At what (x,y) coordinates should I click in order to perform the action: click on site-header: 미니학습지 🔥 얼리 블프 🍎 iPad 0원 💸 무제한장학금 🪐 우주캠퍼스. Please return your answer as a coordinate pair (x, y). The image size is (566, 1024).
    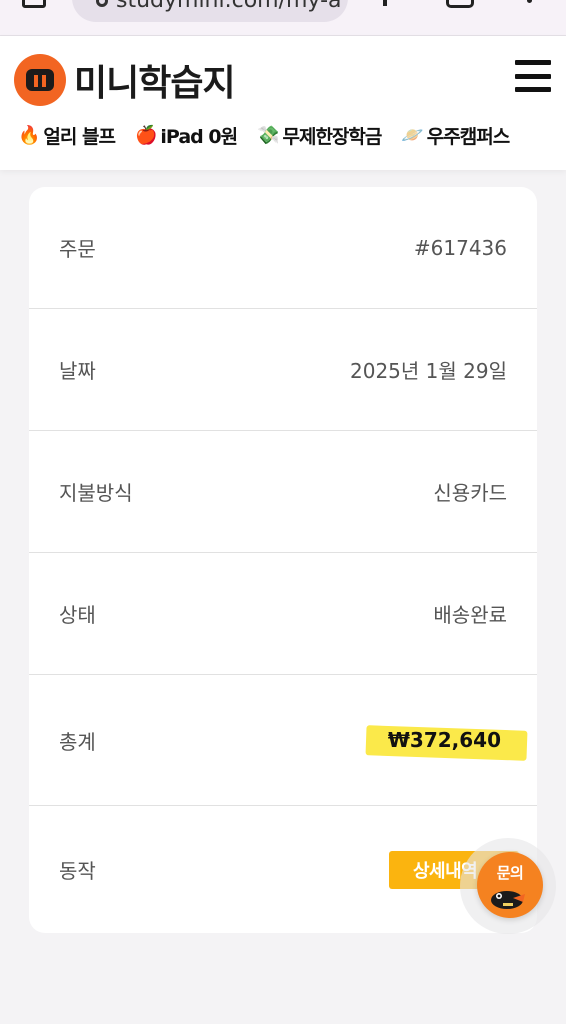
    Looking at the image, I should click on (283, 103).